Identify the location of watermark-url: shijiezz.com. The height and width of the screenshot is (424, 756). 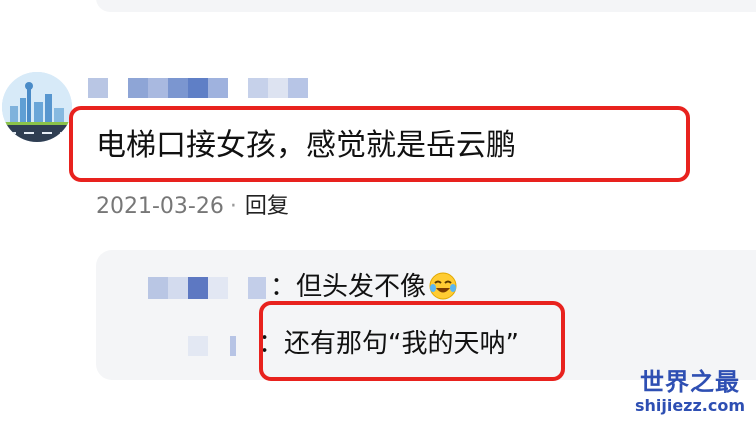
(690, 405).